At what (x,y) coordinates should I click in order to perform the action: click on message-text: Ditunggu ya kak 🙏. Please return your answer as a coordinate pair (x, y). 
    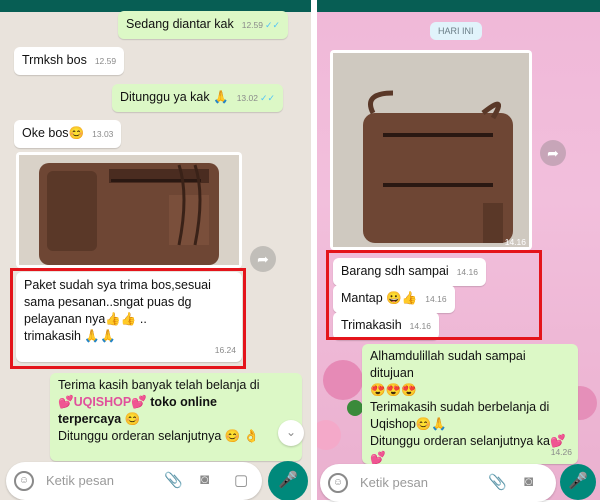
    Looking at the image, I should click on (174, 97).